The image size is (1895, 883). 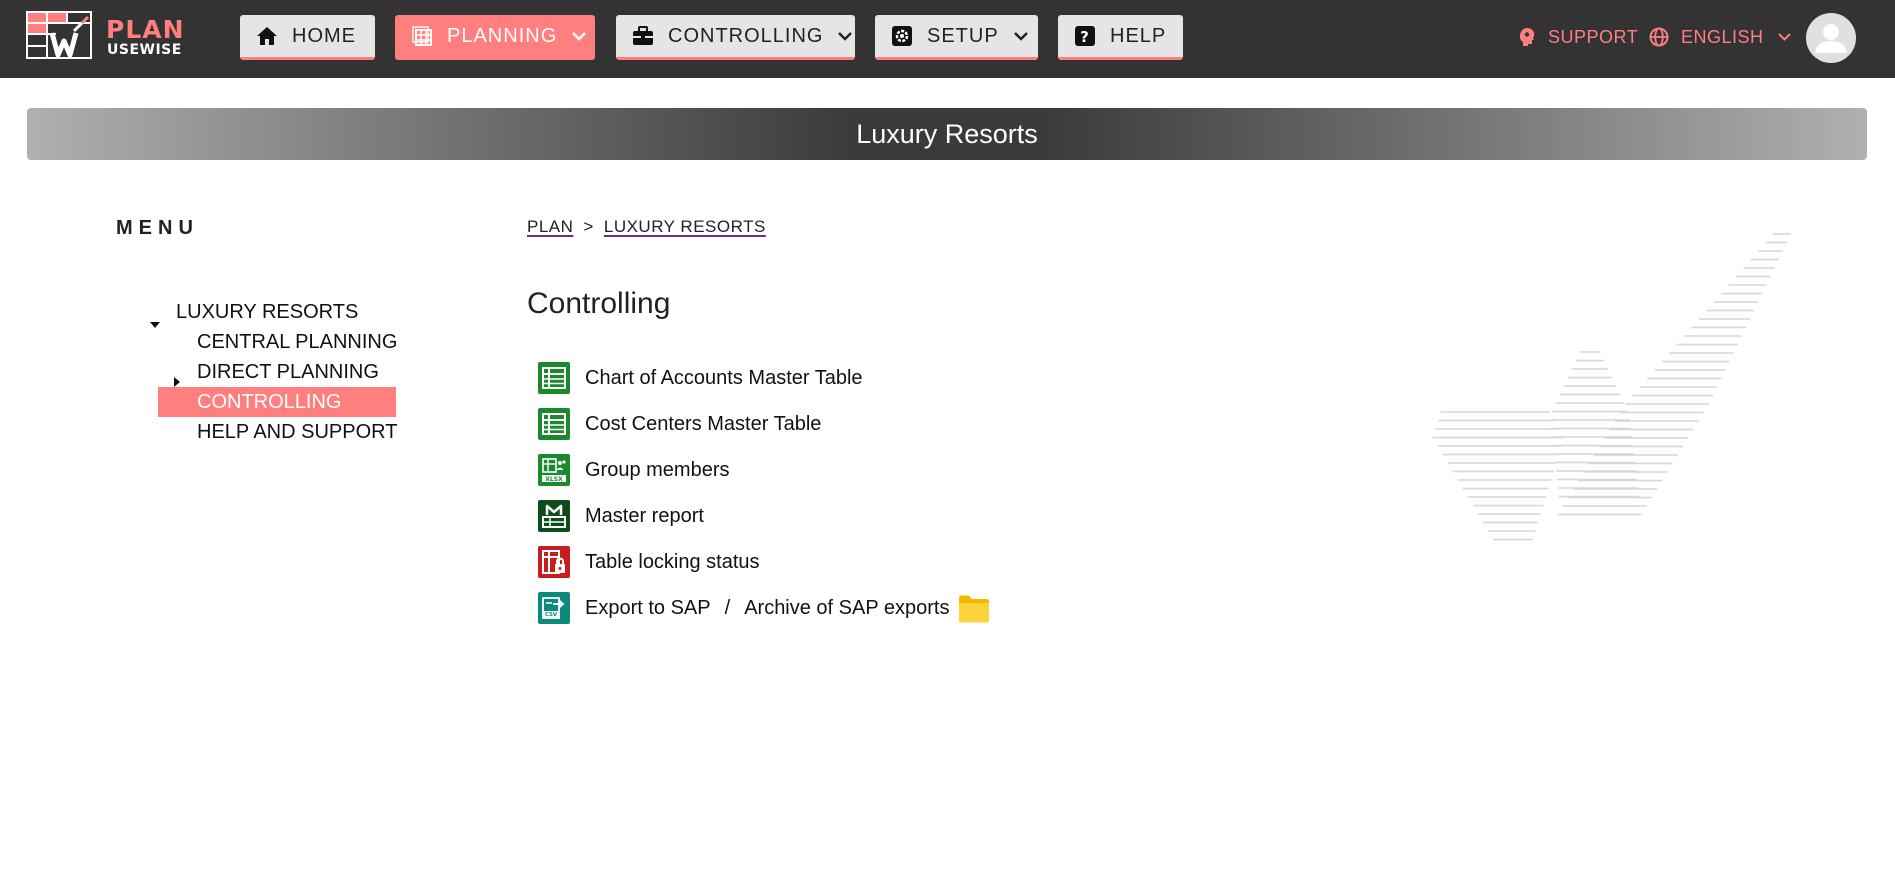 I want to click on menu-item-label: HELP AND SUPPORT, so click(x=297, y=432).